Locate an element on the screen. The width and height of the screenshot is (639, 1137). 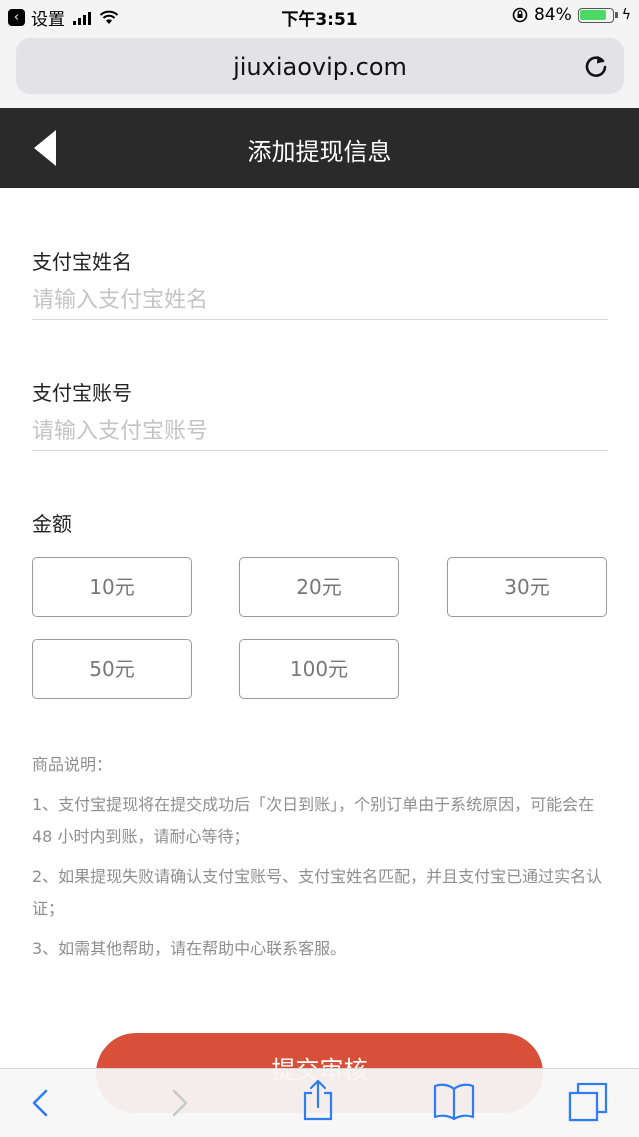
battery-percent: 84% is located at coordinates (552, 15).